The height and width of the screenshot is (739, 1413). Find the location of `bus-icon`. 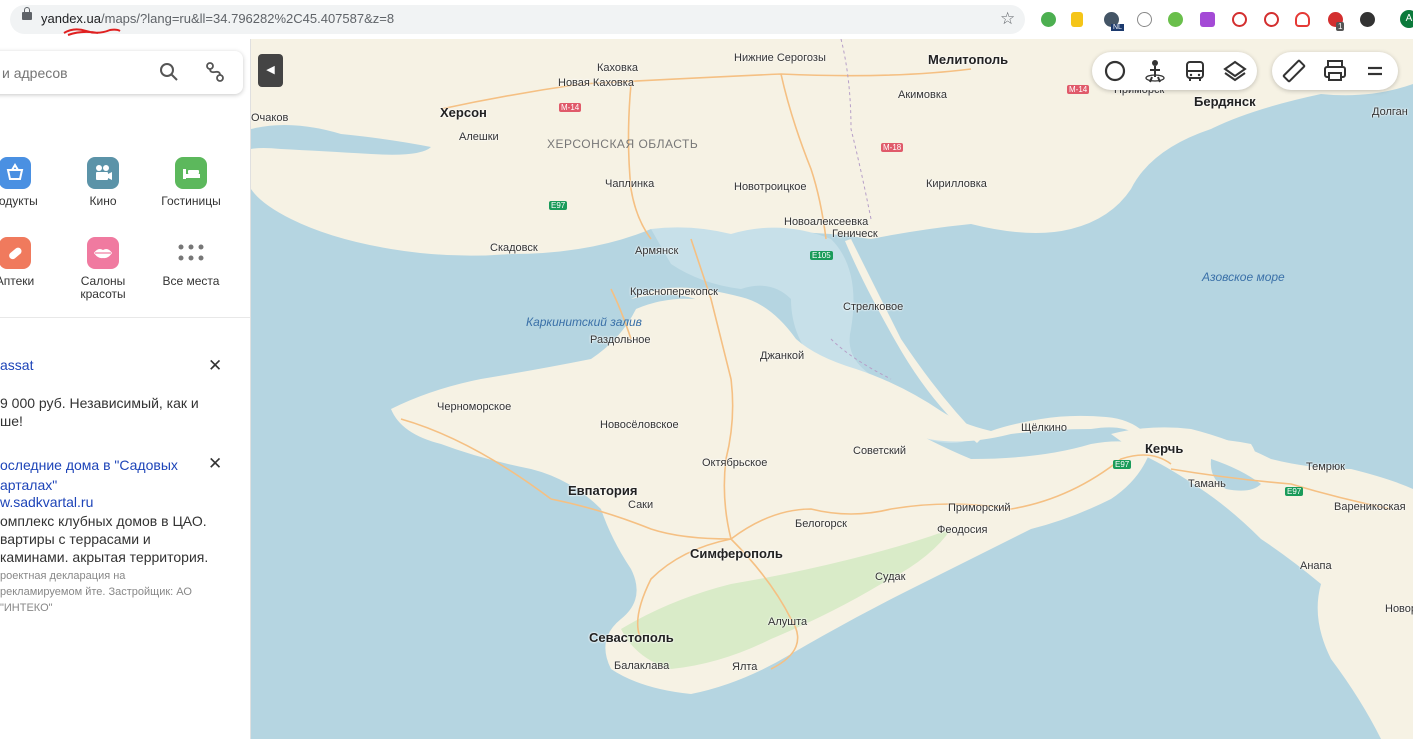

bus-icon is located at coordinates (1195, 71).